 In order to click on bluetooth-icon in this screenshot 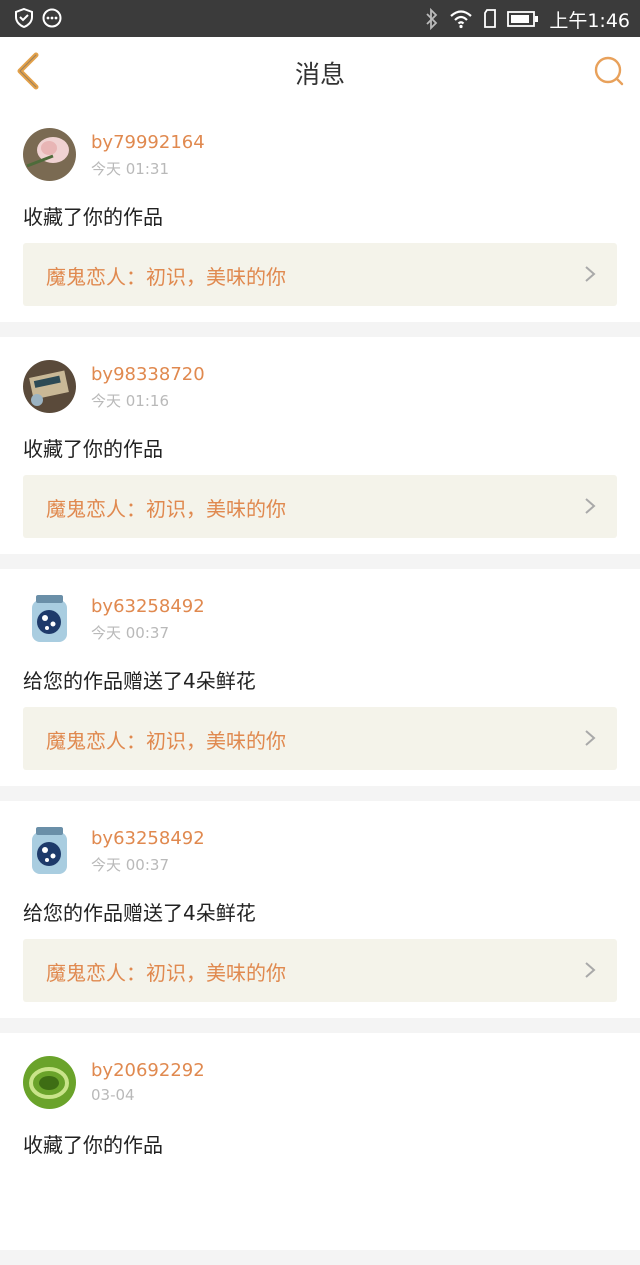, I will do `click(432, 19)`.